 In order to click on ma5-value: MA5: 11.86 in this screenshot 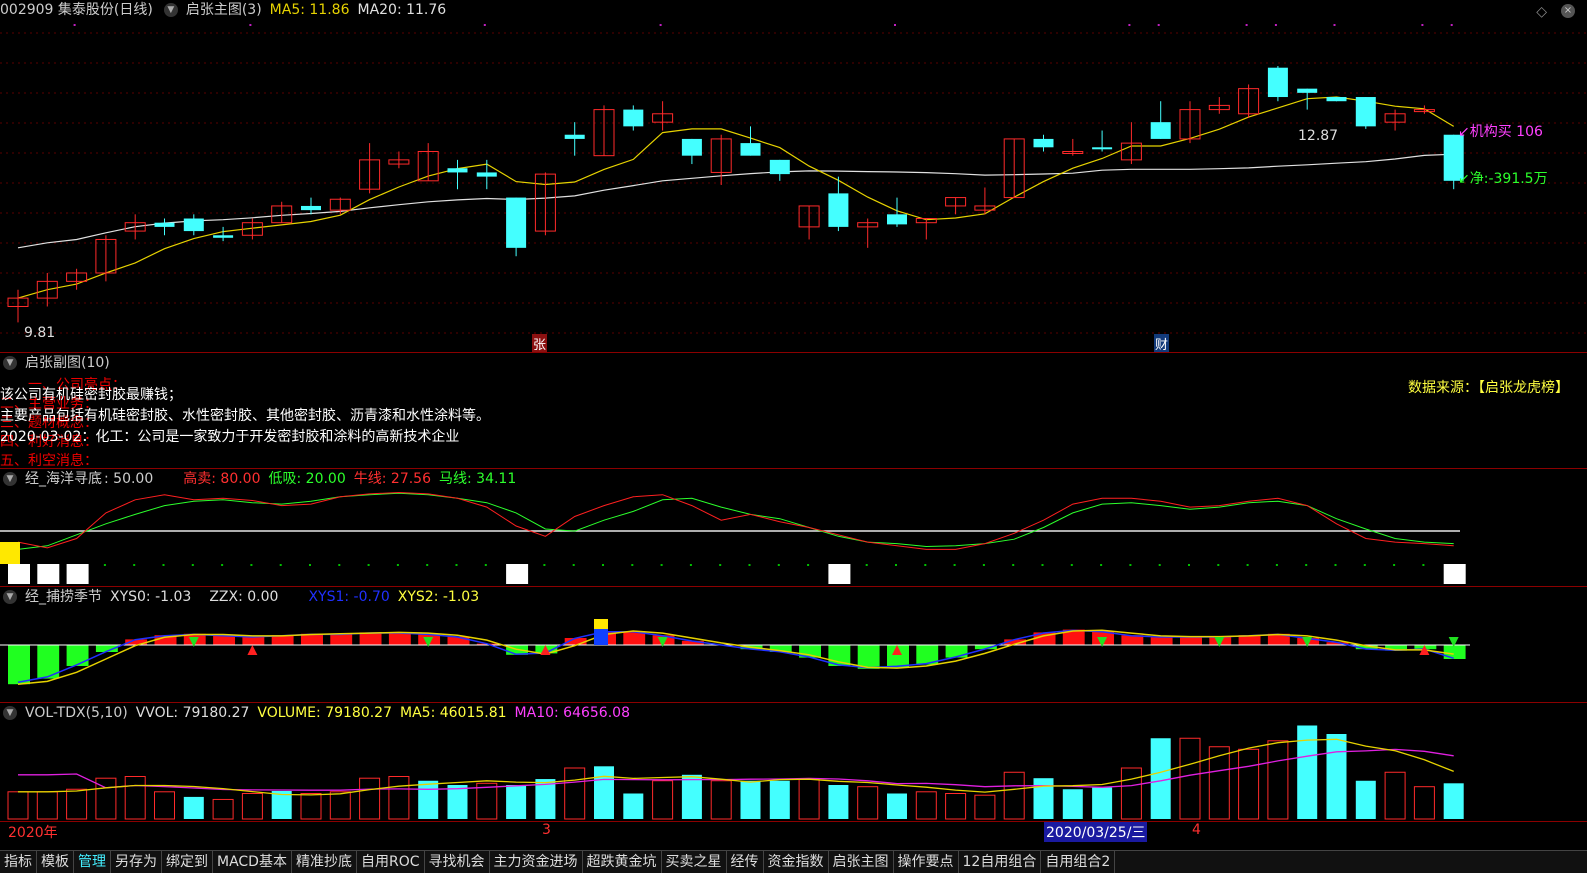, I will do `click(309, 10)`.